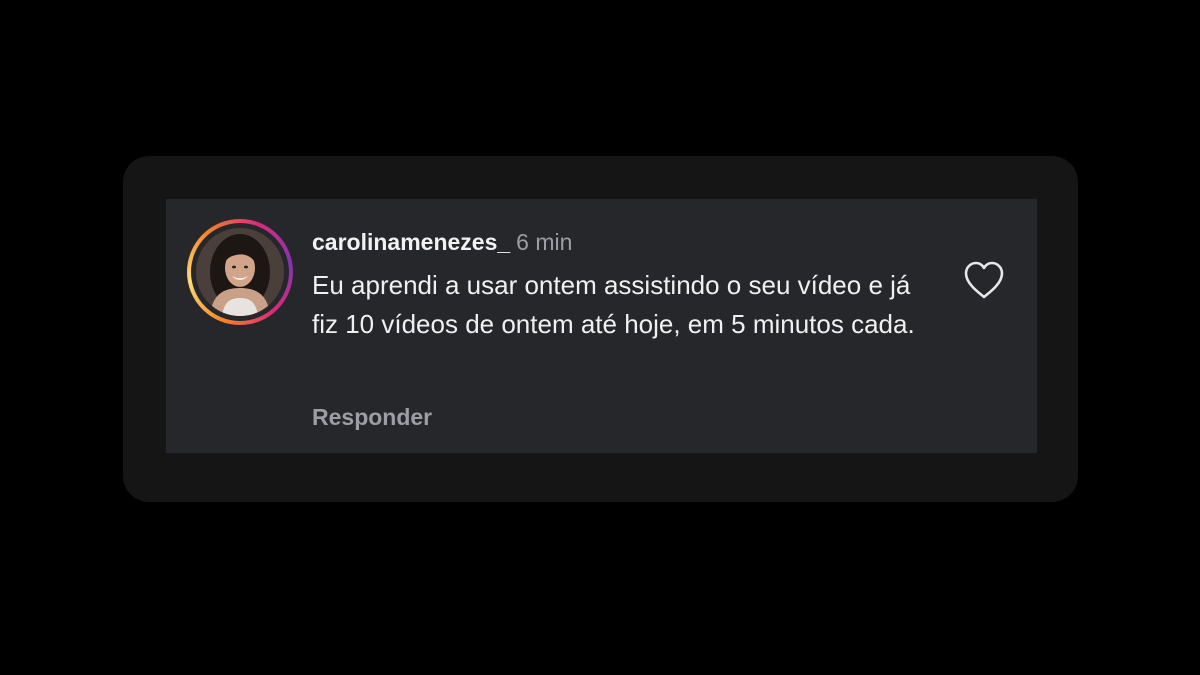 This screenshot has width=1200, height=675. I want to click on like-button, so click(984, 280).